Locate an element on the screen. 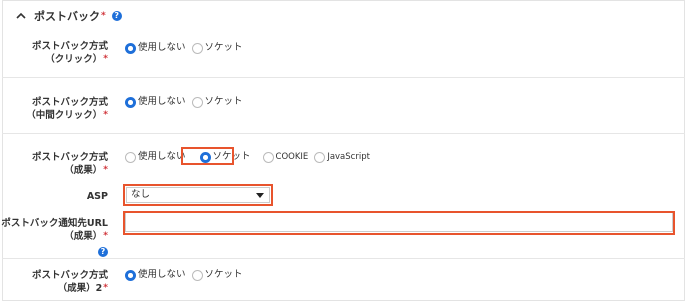 This screenshot has width=688, height=303. radio-option: COOKIE is located at coordinates (285, 157).